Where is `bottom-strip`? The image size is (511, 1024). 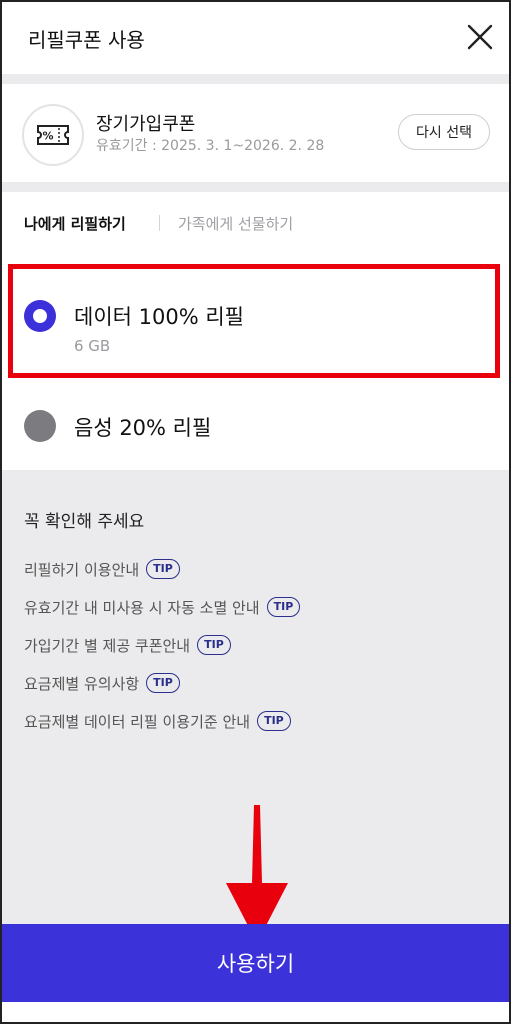
bottom-strip is located at coordinates (255, 1012).